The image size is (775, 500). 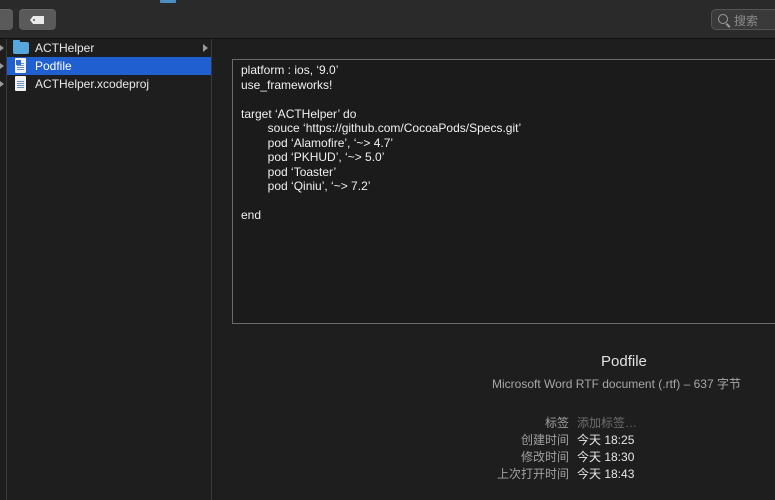 What do you see at coordinates (606, 457) in the screenshot?
I see `modified-value: 今天 18:30` at bounding box center [606, 457].